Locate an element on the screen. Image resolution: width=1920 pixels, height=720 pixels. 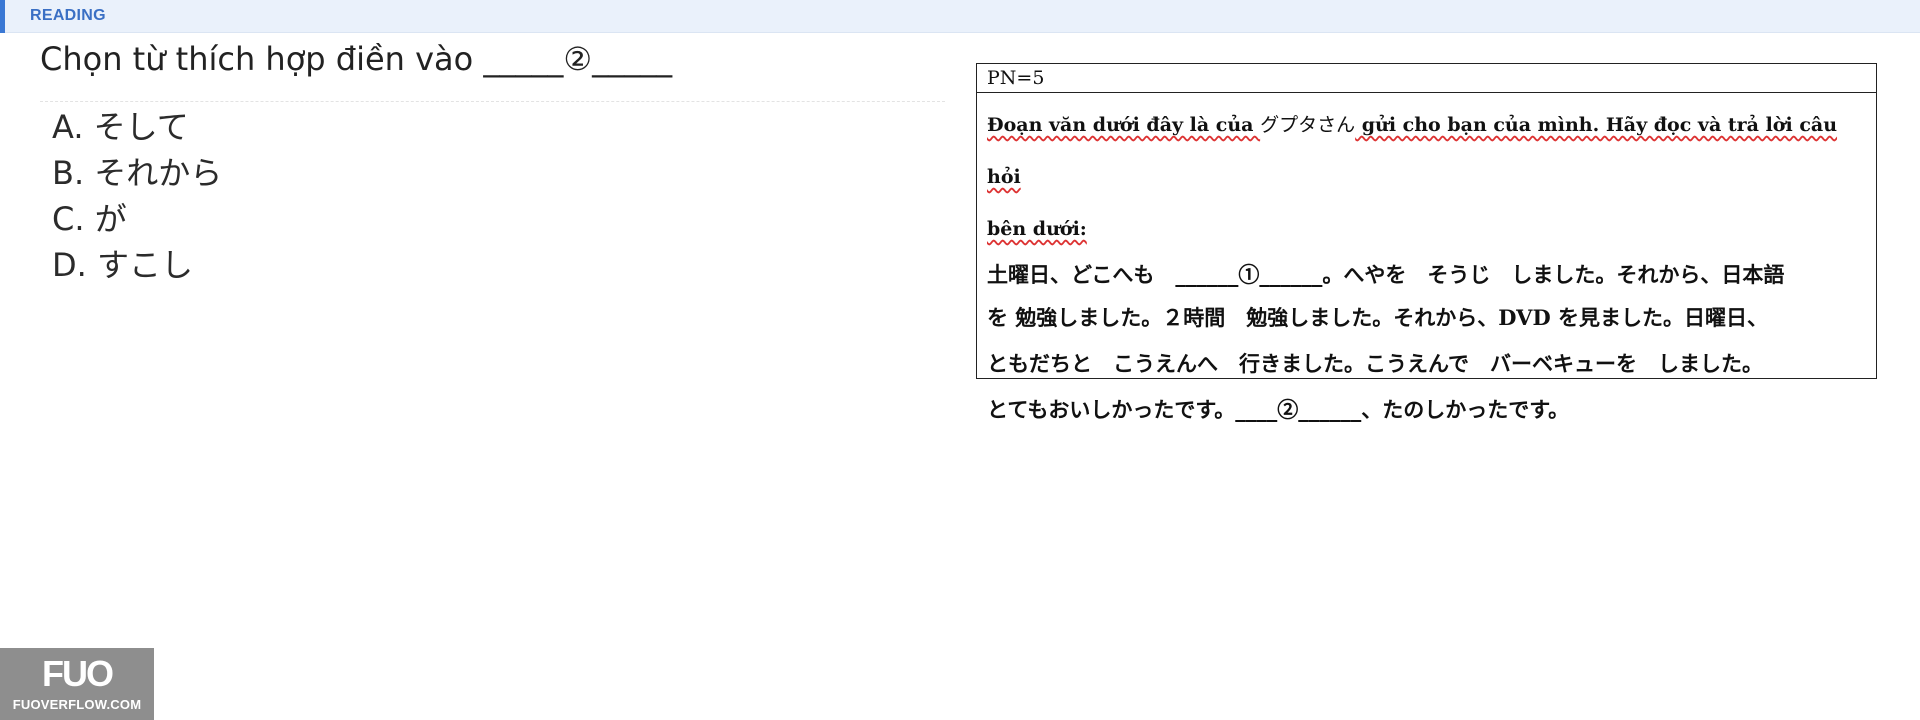
passage-line-3: ともだちと こうえんへ 行きました。こうえんで バーベキューを しました。 is located at coordinates (1375, 363).